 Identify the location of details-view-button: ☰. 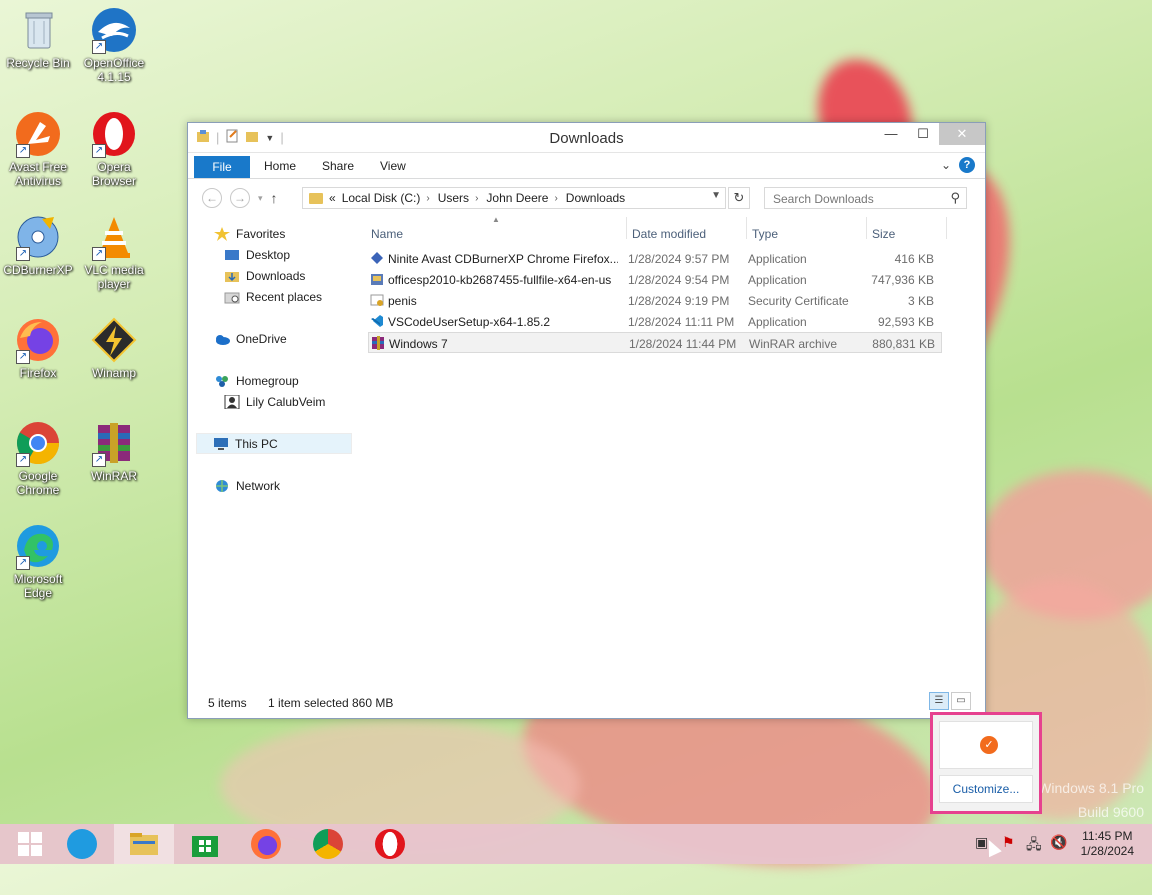
(939, 701).